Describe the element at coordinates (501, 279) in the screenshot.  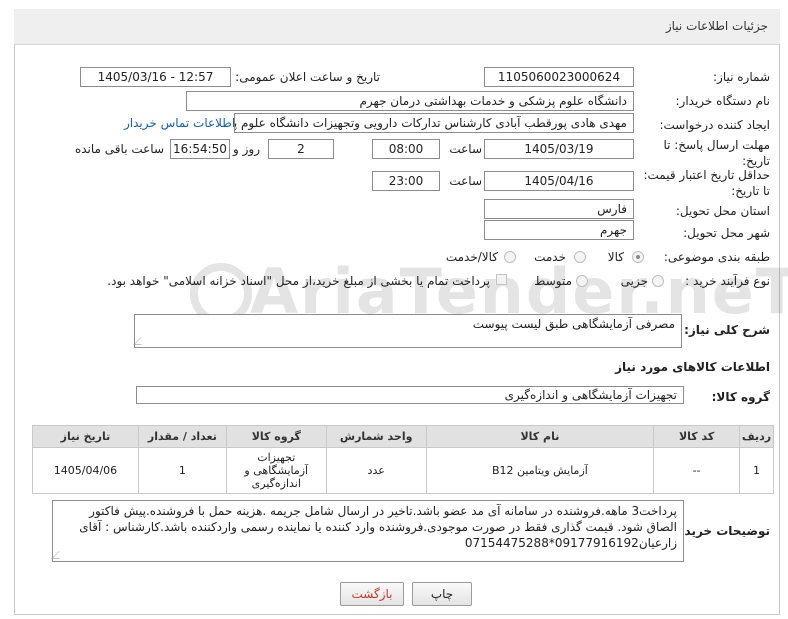
I see `treasury-payment-checkbox` at that location.